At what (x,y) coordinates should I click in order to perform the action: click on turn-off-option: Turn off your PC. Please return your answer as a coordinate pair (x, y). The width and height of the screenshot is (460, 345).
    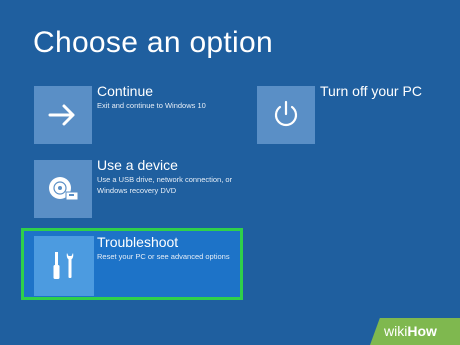
    Looking at the image, I should click on (347, 114).